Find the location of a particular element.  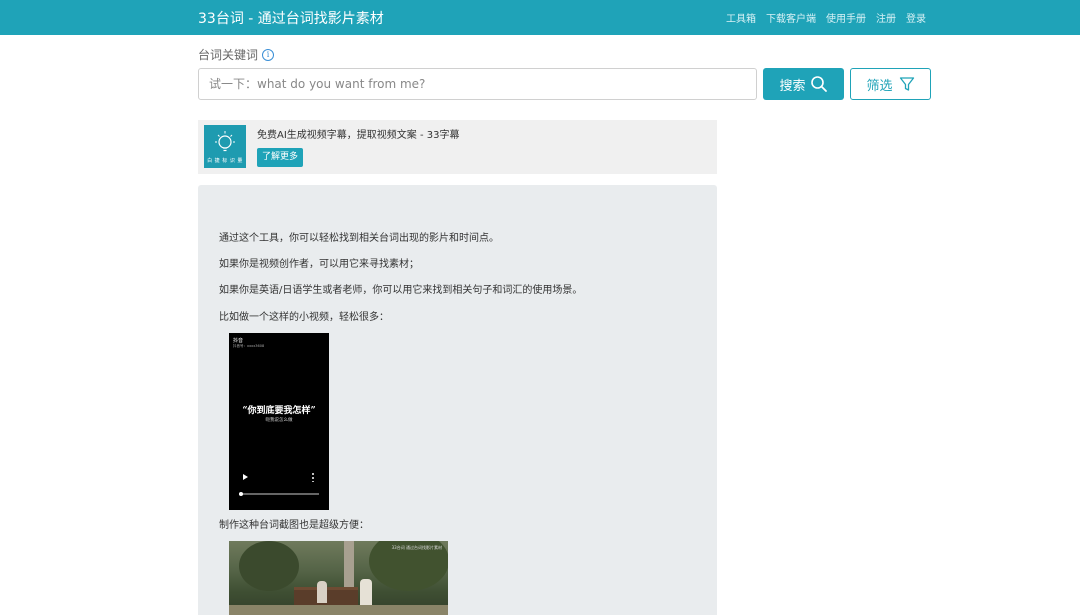

promo-banner: 白 捷 标 识 量 免费AI生成视频字幕，提取视频文案 - 33字幕 了解更多 is located at coordinates (457, 147).